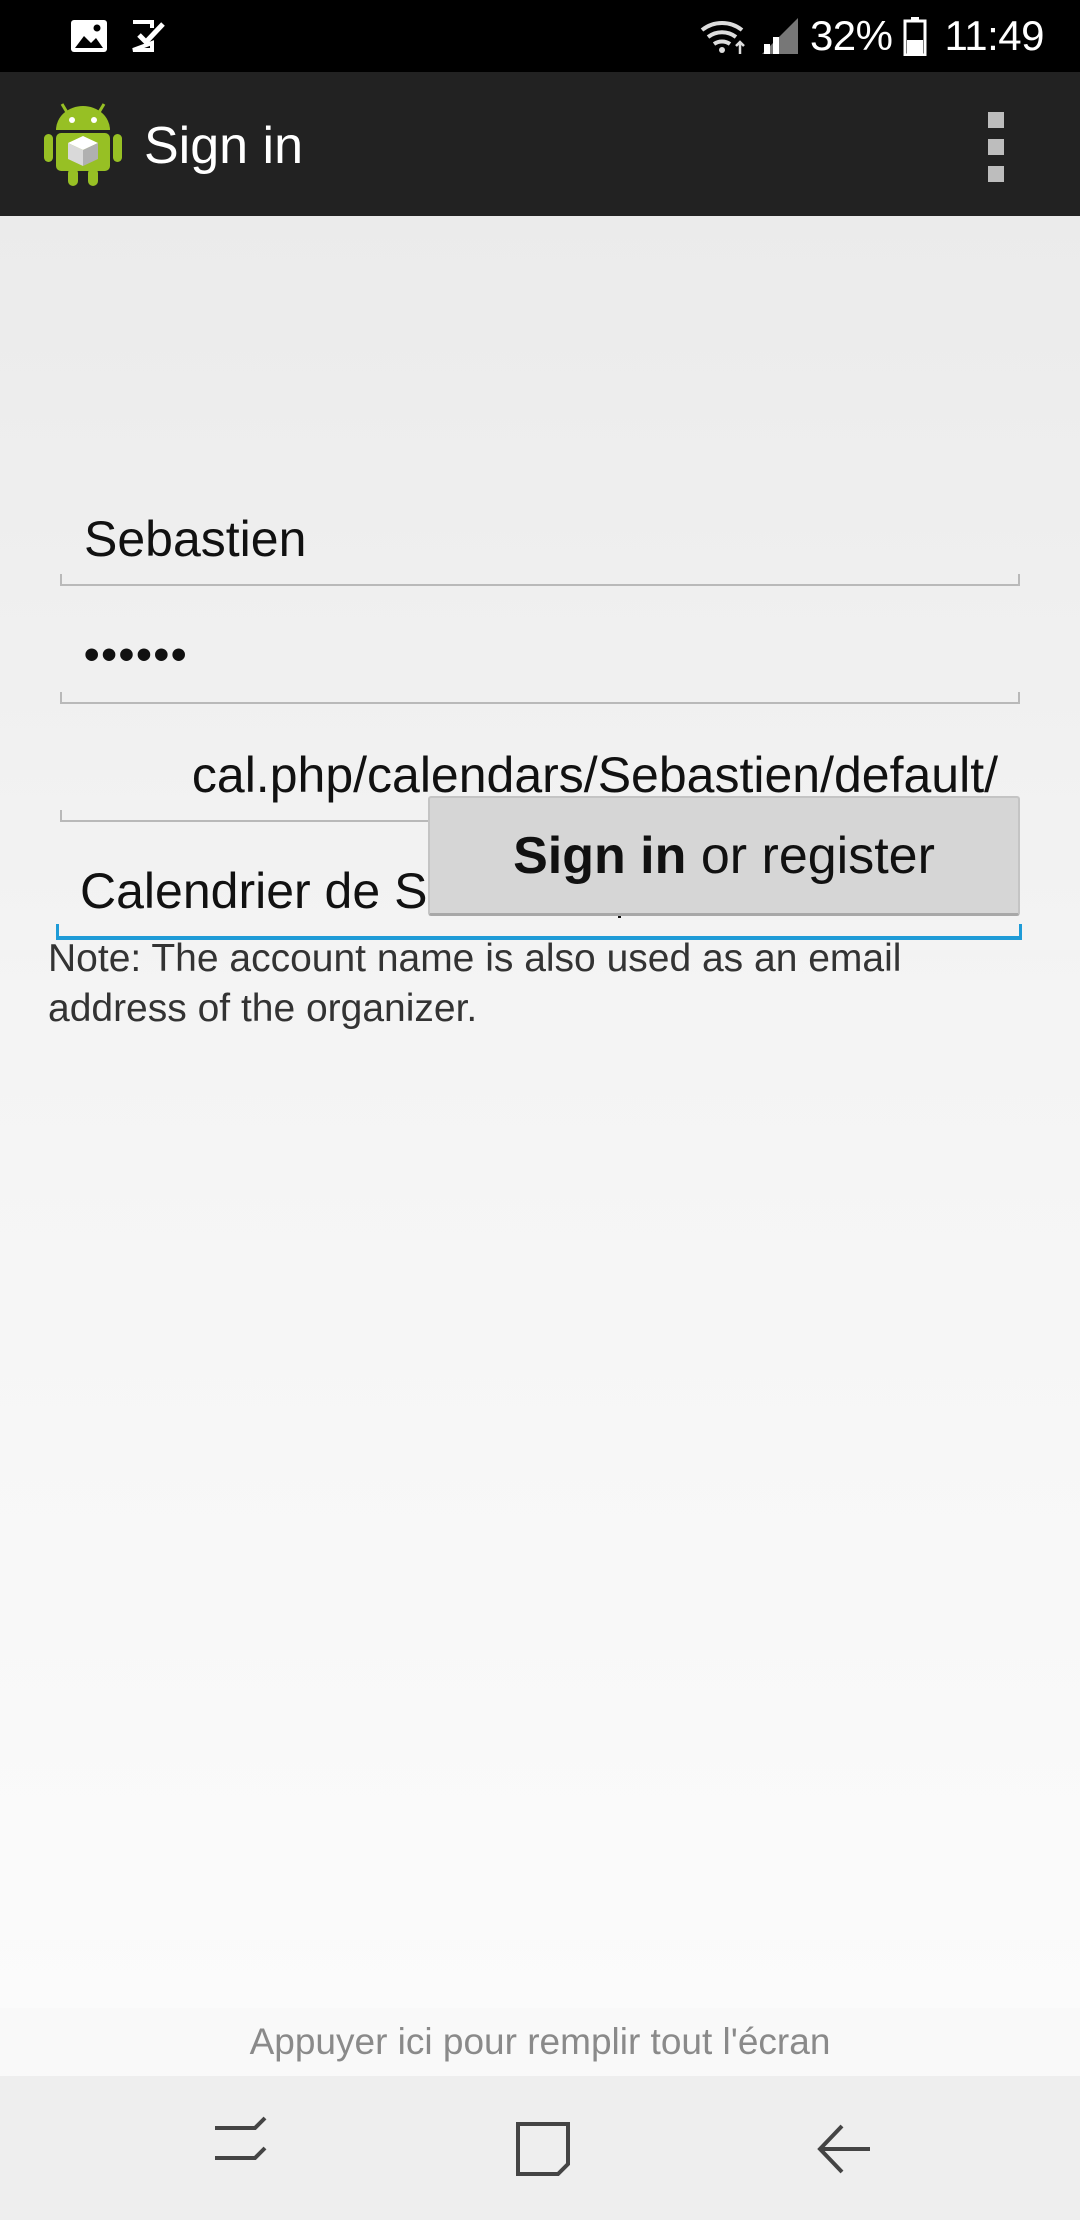 The height and width of the screenshot is (2220, 1080). Describe the element at coordinates (540, 36) in the screenshot. I see `status-bar: 32% 11:49` at that location.